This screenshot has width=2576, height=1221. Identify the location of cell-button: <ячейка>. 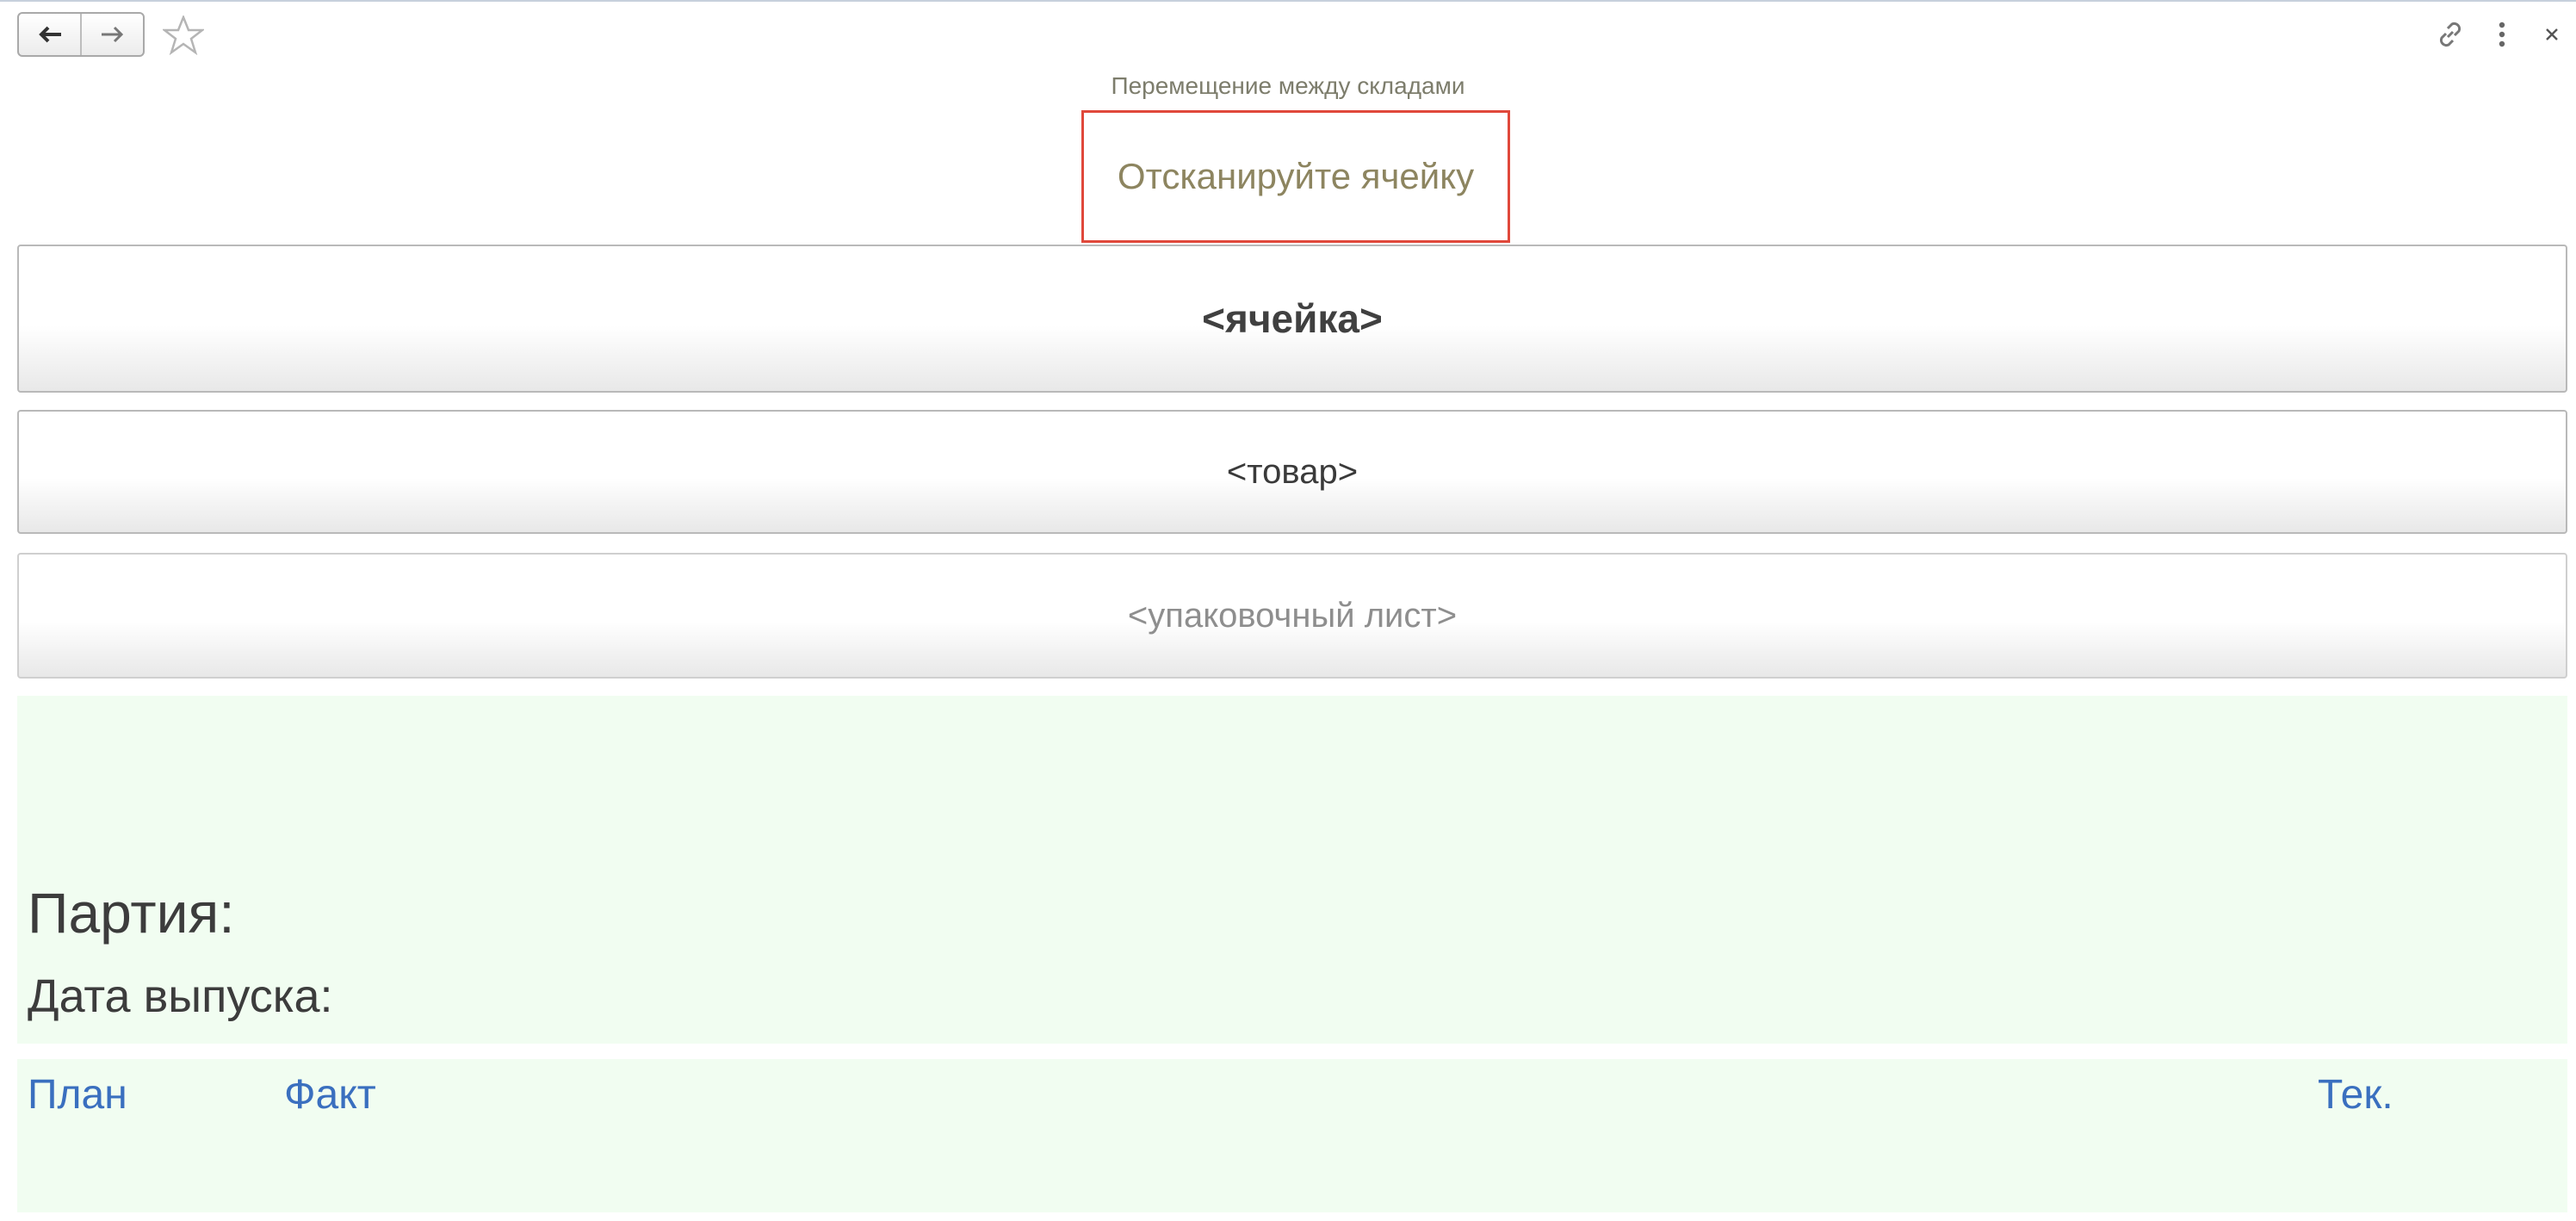
(1292, 319).